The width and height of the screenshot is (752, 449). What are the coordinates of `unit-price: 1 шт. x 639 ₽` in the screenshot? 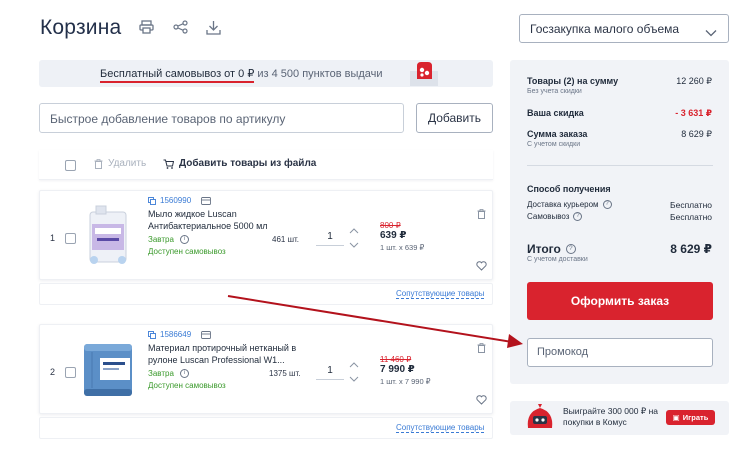 It's located at (402, 247).